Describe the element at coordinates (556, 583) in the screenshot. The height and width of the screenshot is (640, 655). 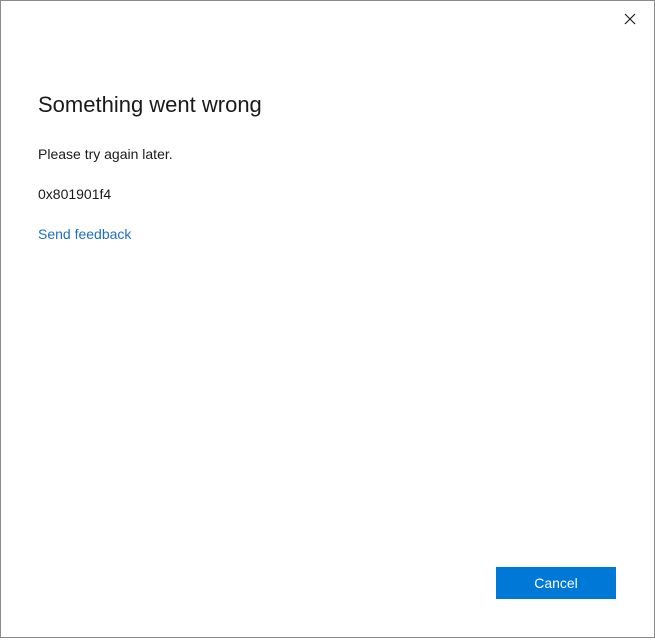
I see `cancel-button: Cancel` at that location.